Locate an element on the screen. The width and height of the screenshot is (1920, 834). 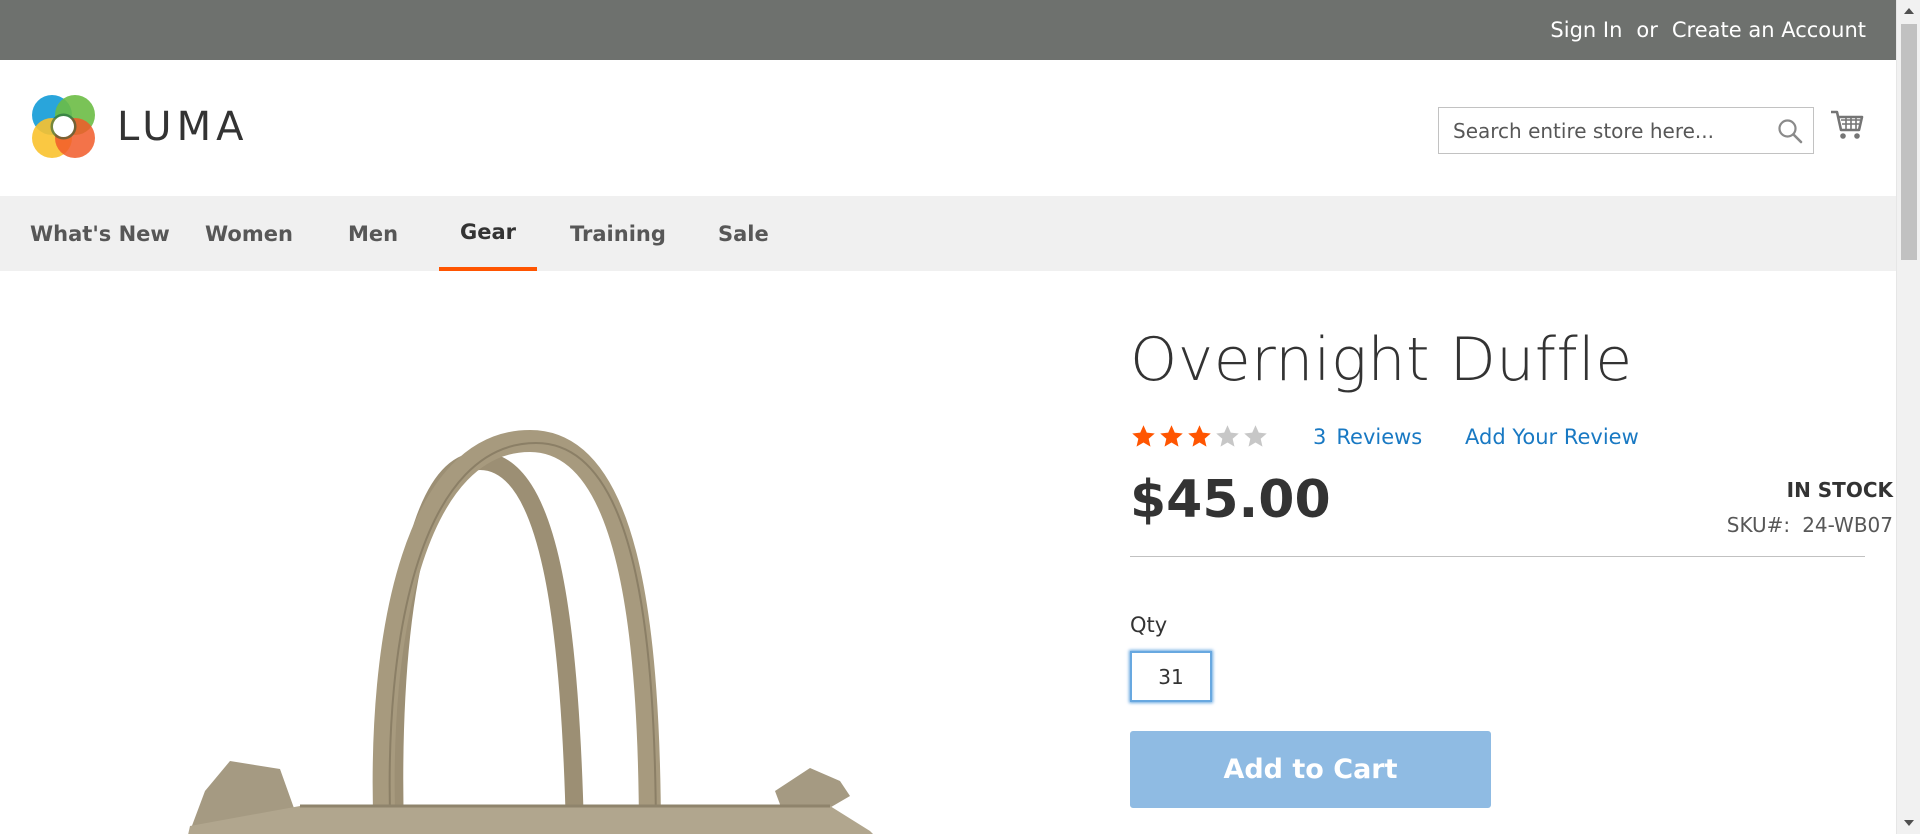
nav-item-women: Women is located at coordinates (249, 233).